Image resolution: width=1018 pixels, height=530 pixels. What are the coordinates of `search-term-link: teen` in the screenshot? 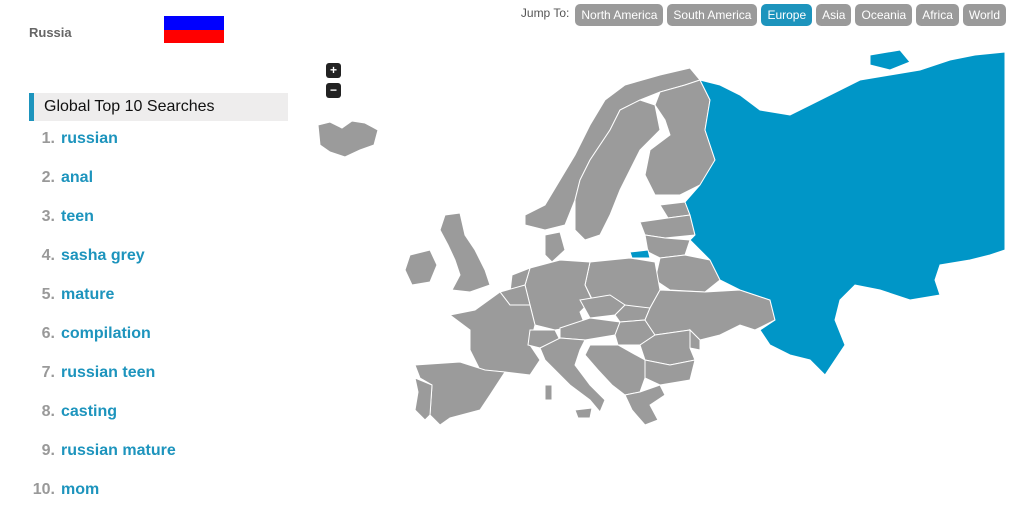 It's located at (77, 217).